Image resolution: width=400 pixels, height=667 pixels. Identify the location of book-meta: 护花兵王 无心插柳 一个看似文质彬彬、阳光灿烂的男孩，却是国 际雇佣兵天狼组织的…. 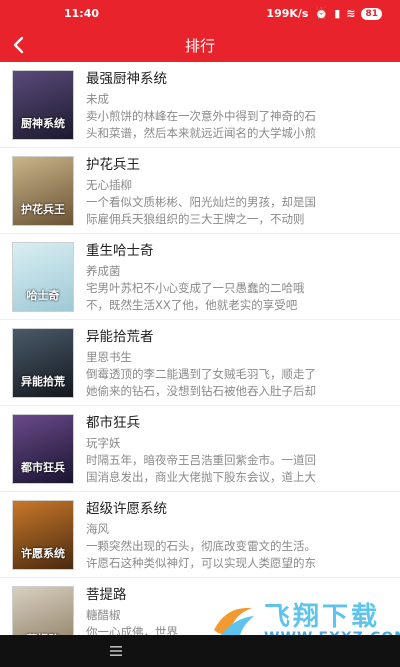
(232, 191).